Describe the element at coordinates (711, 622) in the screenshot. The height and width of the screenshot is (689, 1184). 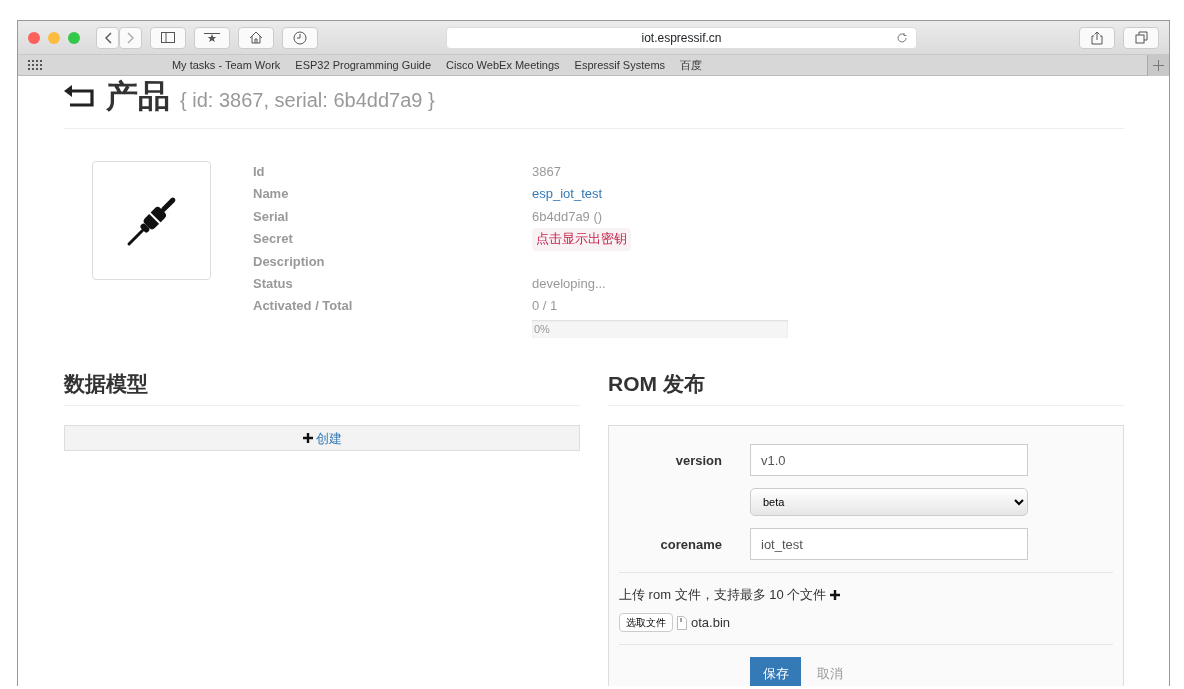
I see `file-name: ota.bin` at that location.